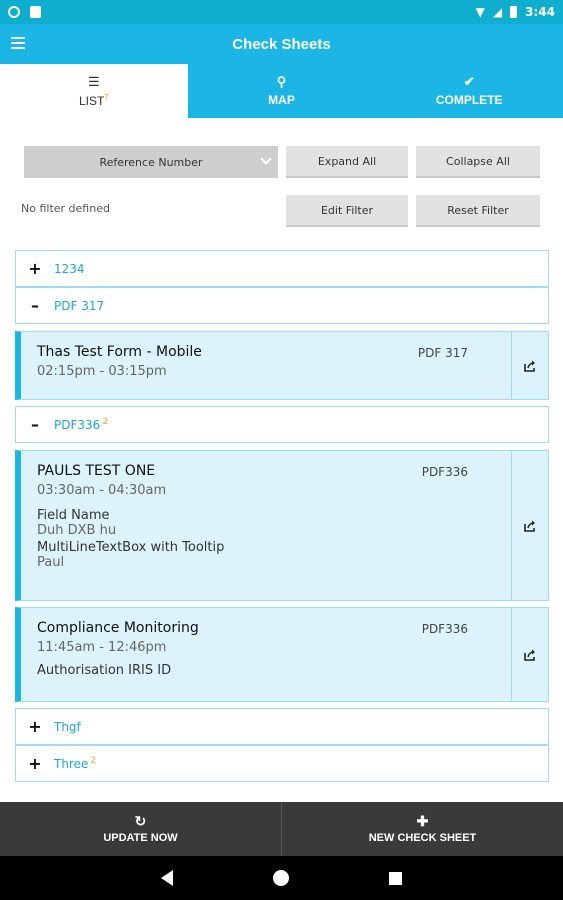 This screenshot has height=900, width=563. I want to click on plus-icon: ✚, so click(422, 821).